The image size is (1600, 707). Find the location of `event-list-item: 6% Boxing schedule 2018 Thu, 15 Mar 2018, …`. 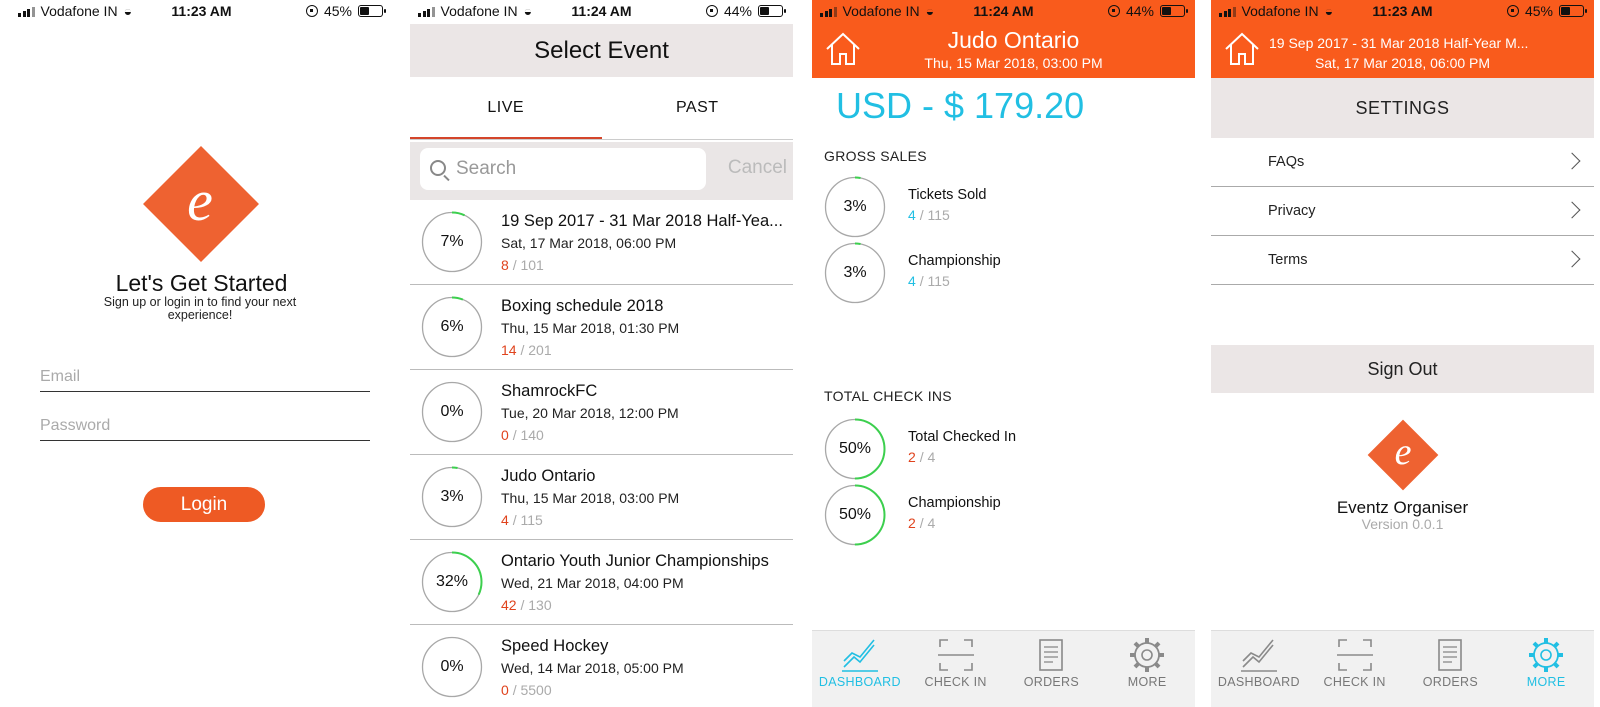

event-list-item: 6% Boxing schedule 2018 Thu, 15 Mar 2018, … is located at coordinates (601, 327).